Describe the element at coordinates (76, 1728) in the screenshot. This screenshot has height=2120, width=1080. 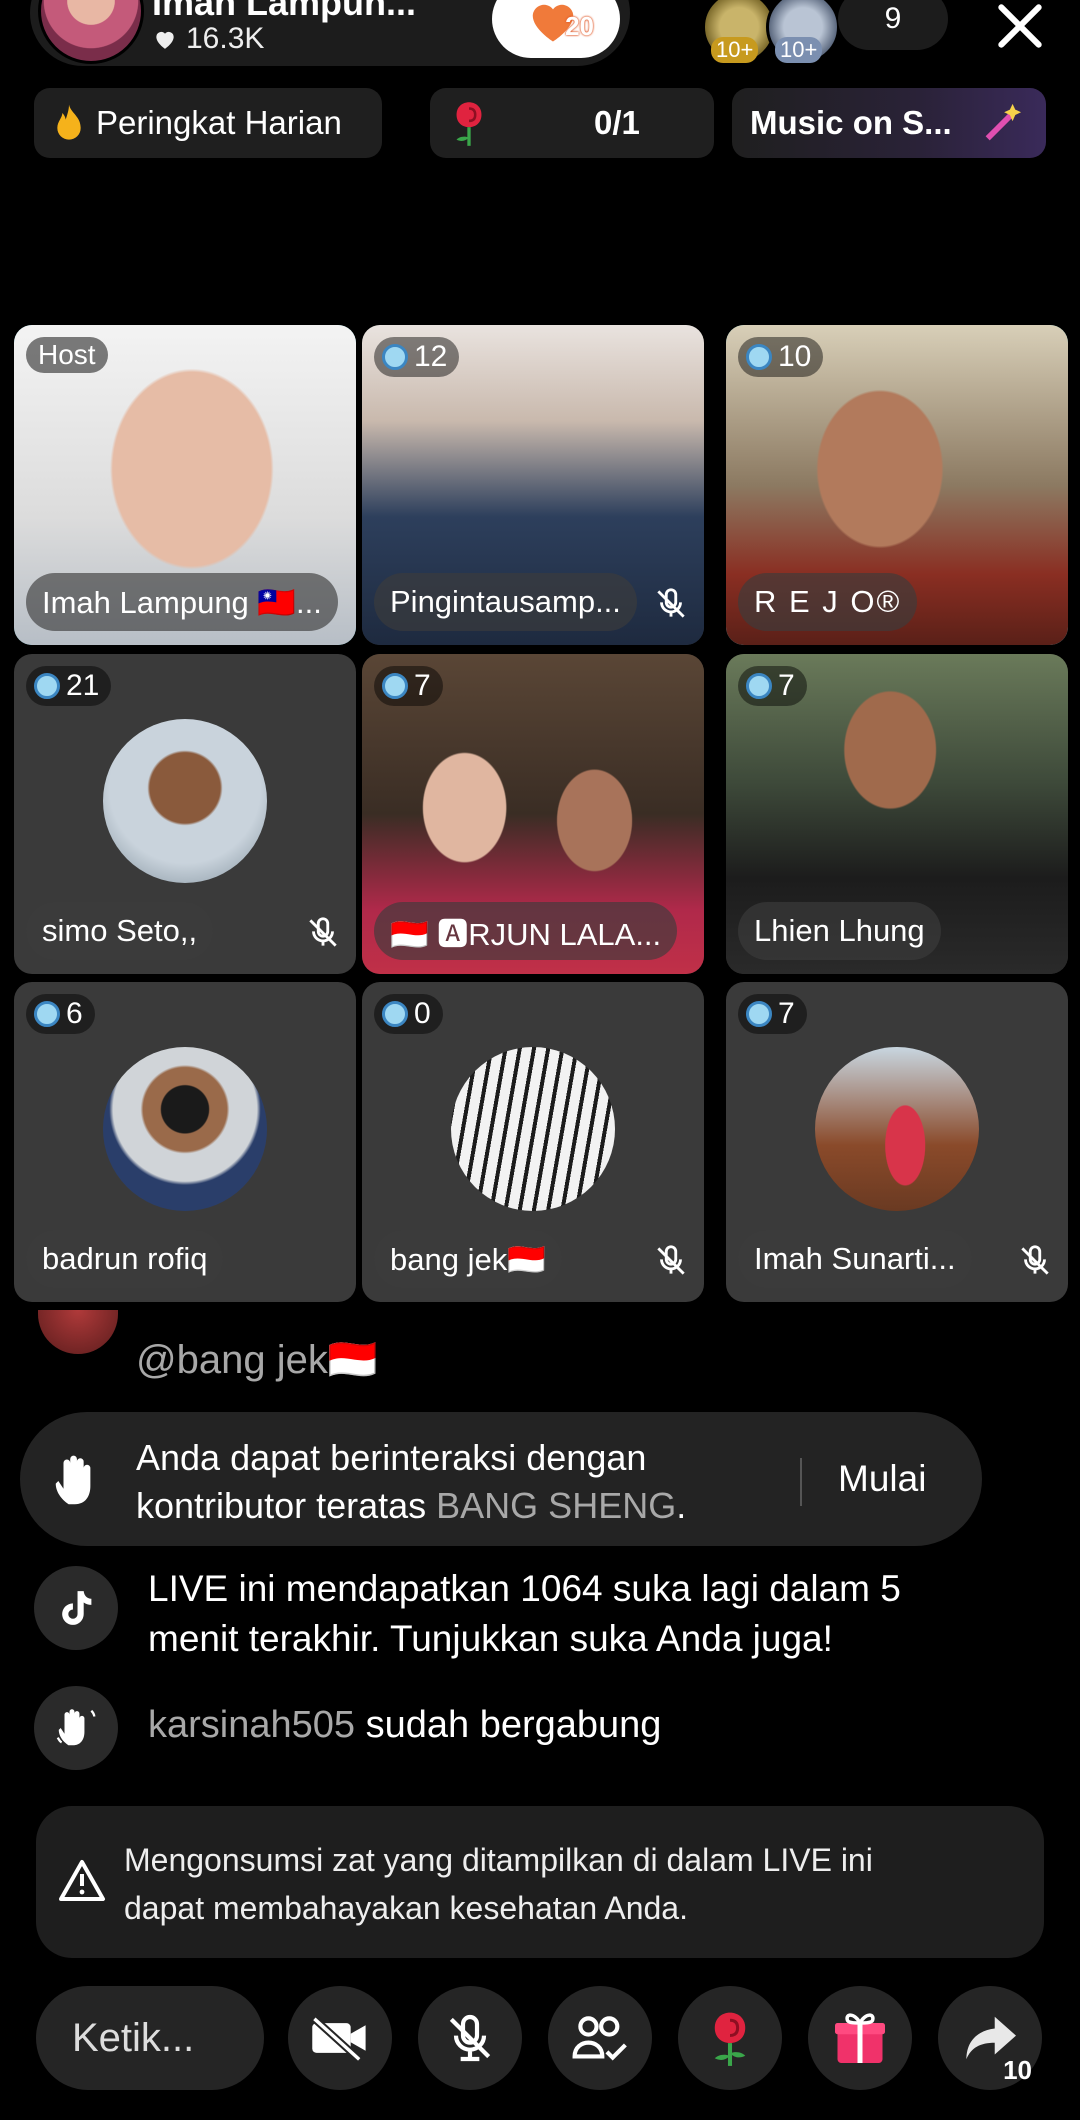
I see `wave-hand-icon` at that location.